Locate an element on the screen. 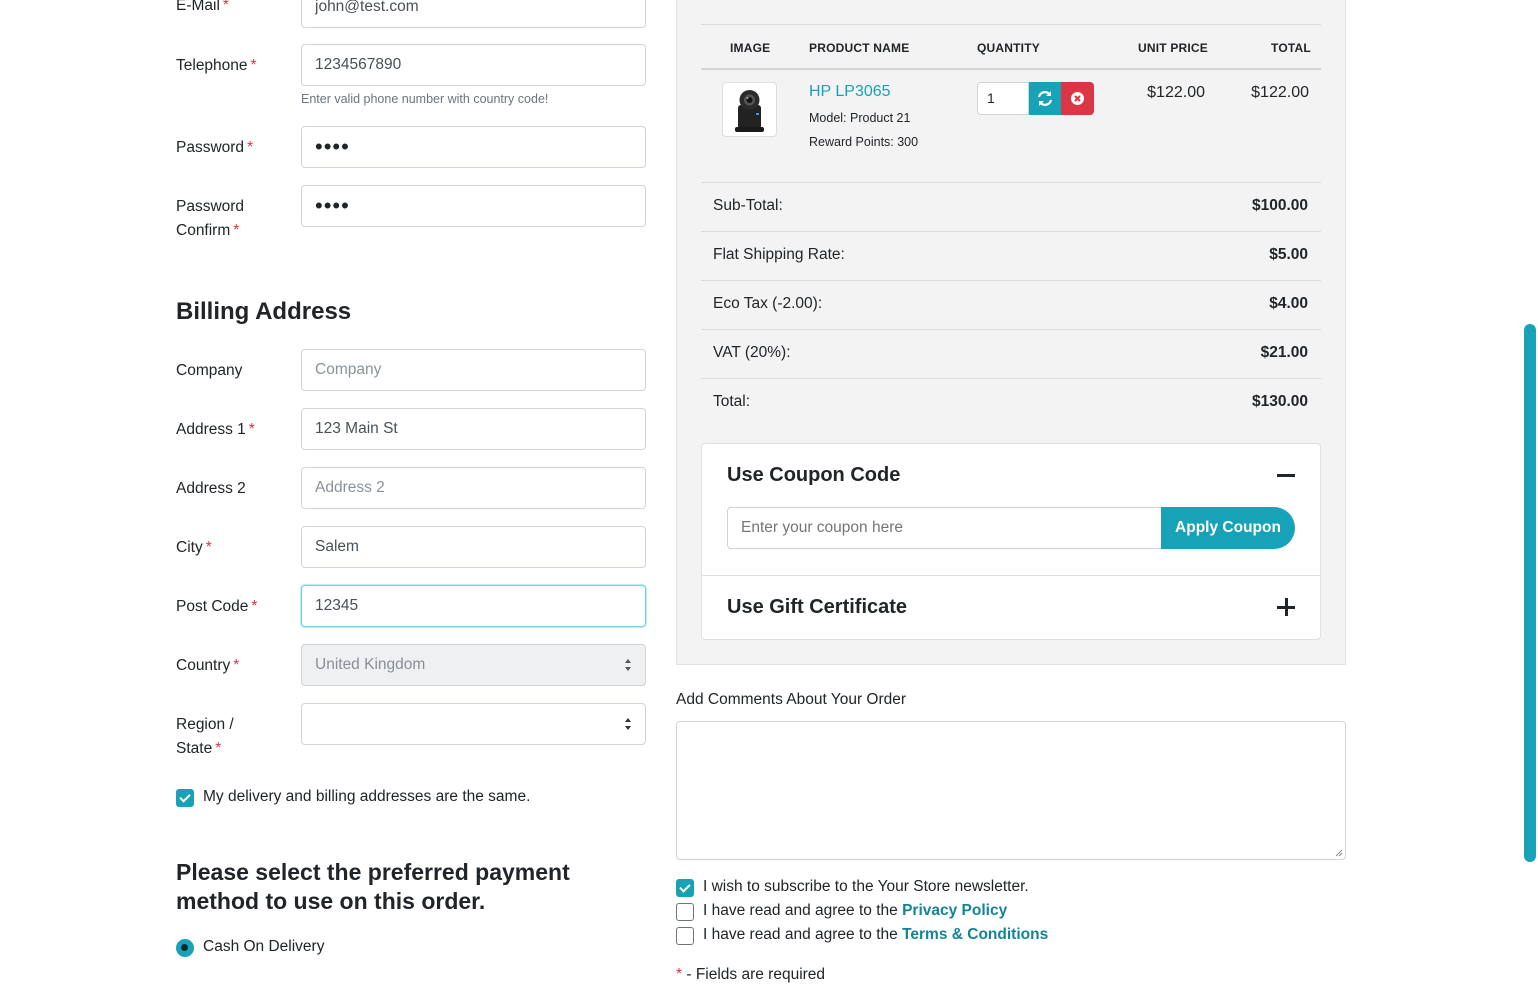  product-reward-points: Reward Points: 300 is located at coordinates (864, 142).